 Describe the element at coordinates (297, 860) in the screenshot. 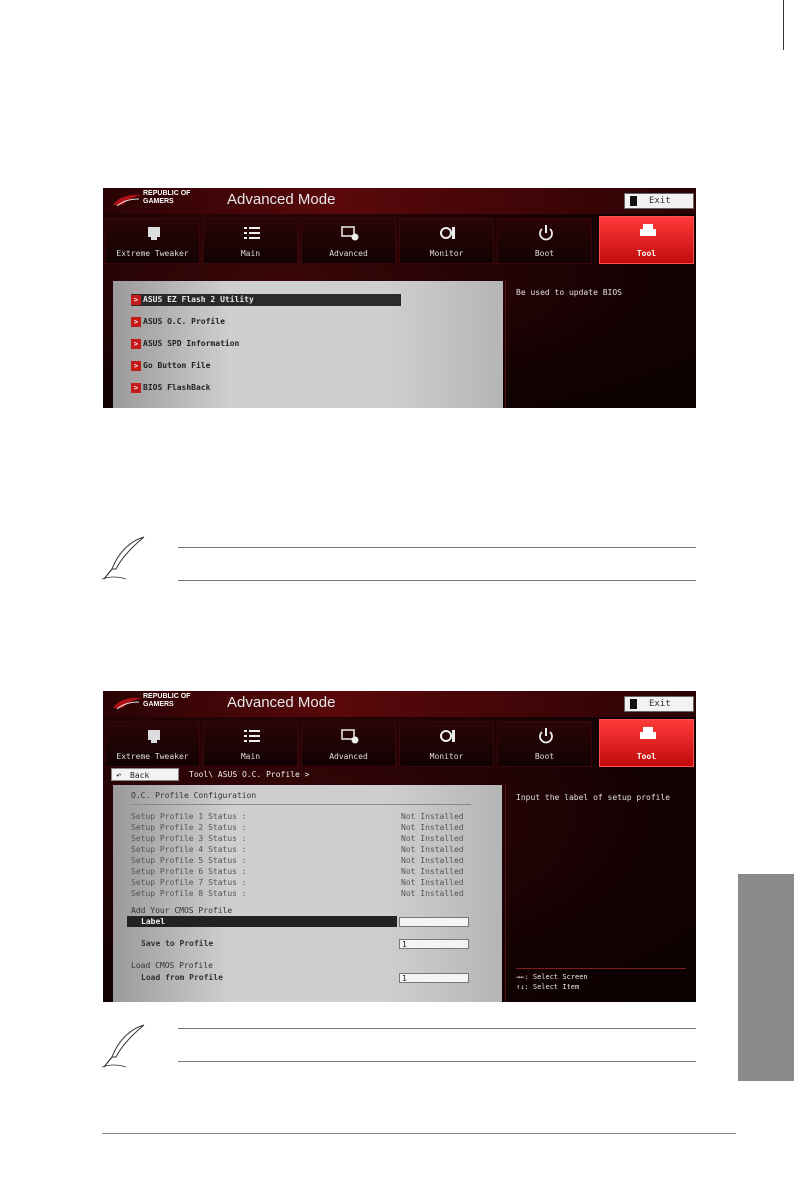

I see `profile-status-row: Setup Profile 5 Status : Not Installed` at that location.